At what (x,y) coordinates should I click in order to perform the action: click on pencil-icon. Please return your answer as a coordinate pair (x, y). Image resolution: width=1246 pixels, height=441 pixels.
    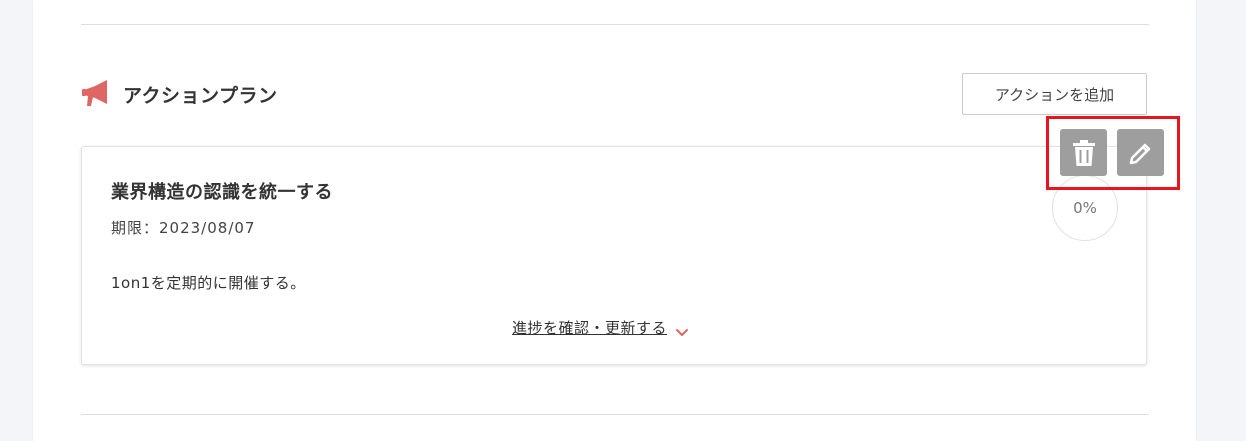
    Looking at the image, I should click on (1141, 153).